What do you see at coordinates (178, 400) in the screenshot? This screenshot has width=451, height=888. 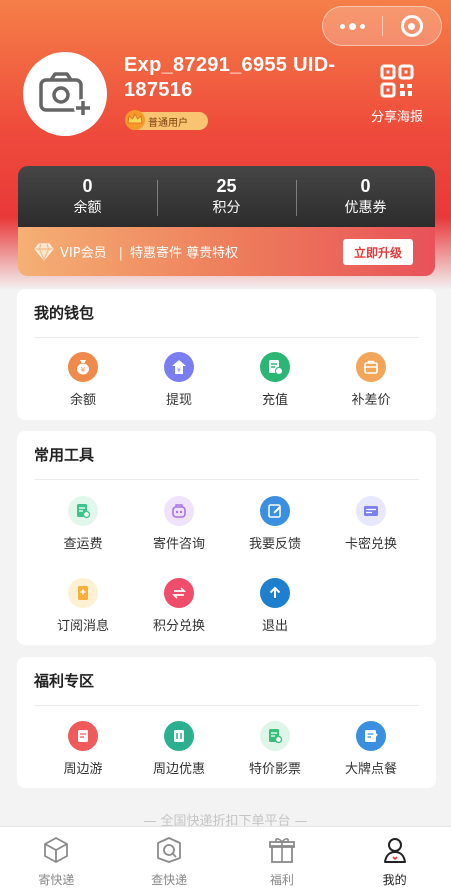 I see `wallet-item-label: 提现` at bounding box center [178, 400].